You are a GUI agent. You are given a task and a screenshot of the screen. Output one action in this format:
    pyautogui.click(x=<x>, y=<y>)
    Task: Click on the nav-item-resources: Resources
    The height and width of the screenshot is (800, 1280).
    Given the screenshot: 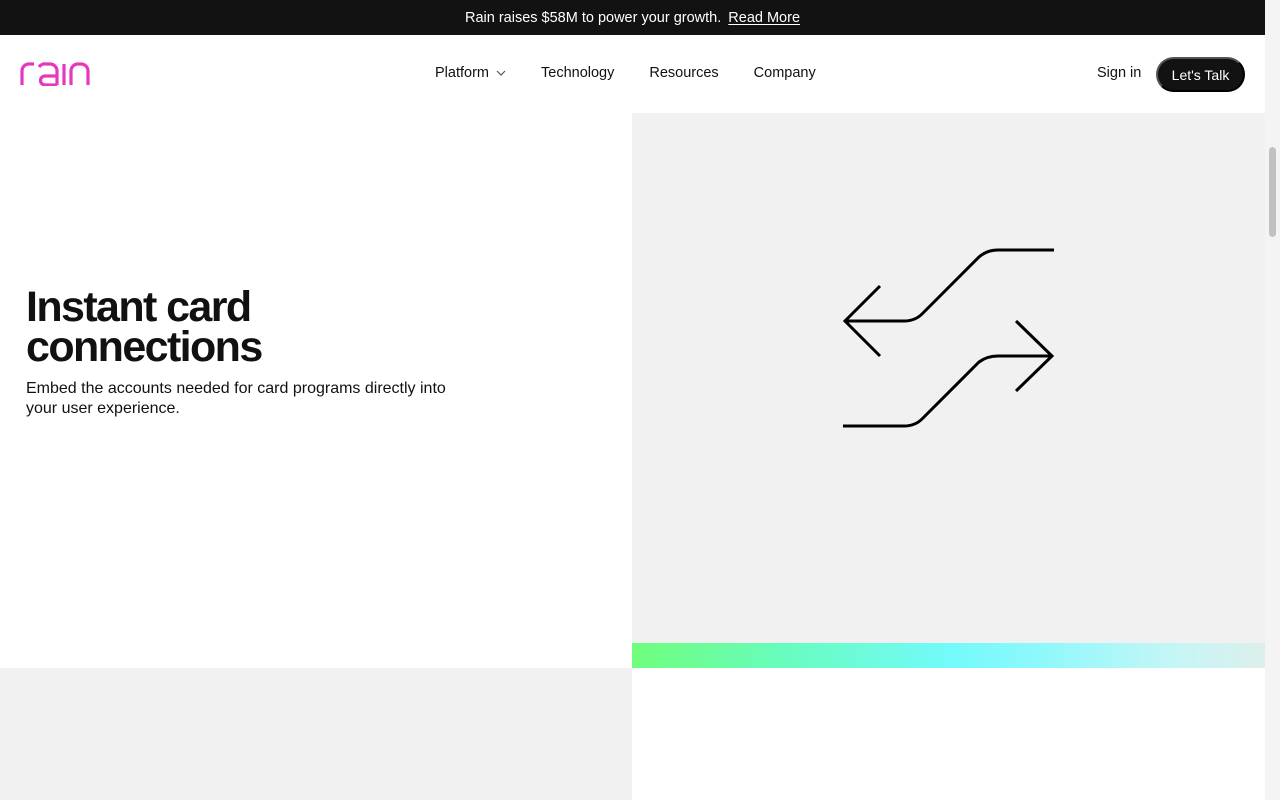 What is the action you would take?
    pyautogui.click(x=683, y=73)
    